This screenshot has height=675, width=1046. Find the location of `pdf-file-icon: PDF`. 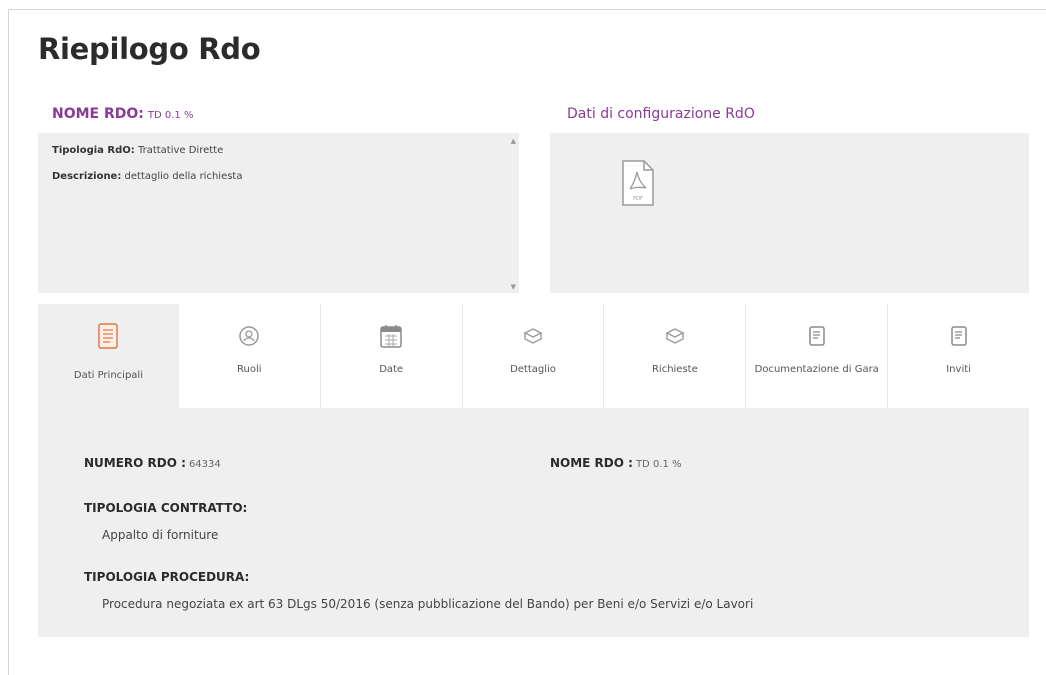

pdf-file-icon: PDF is located at coordinates (638, 183).